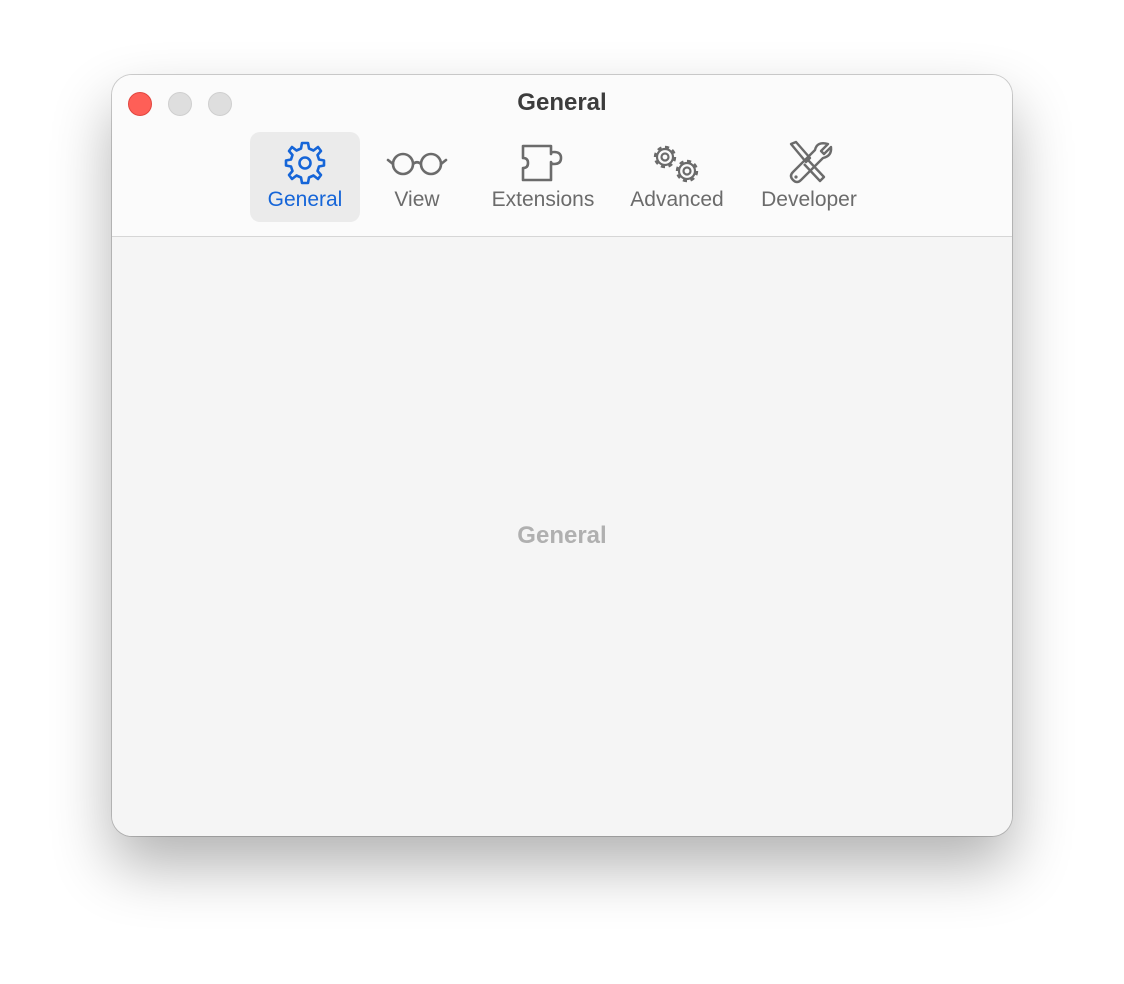  What do you see at coordinates (543, 163) in the screenshot?
I see `puzzle-piece-icon` at bounding box center [543, 163].